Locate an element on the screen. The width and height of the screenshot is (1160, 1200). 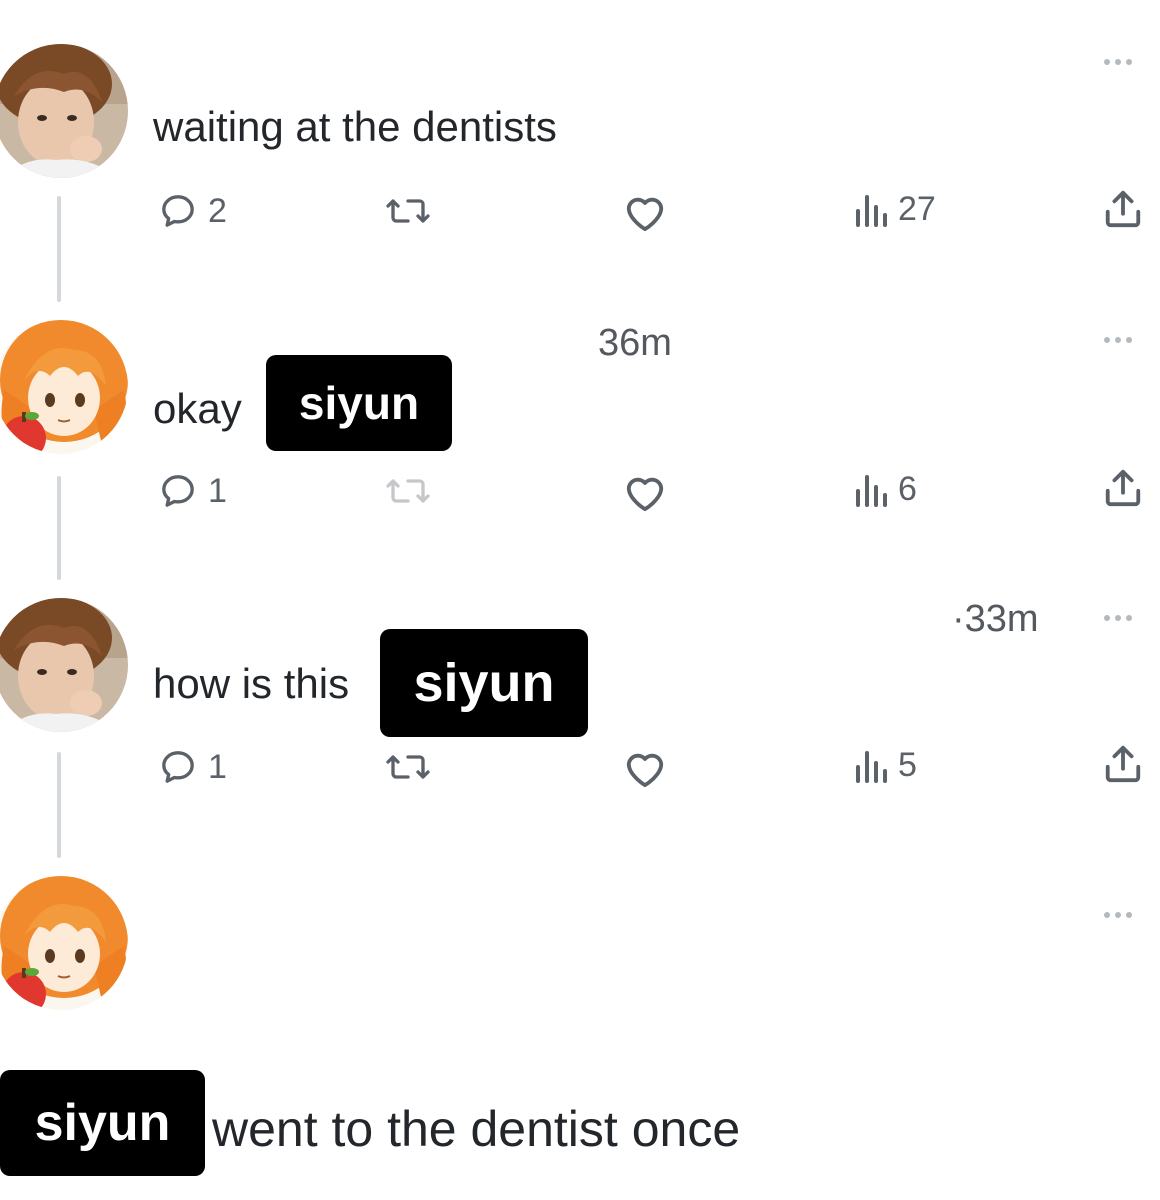
views-button: 27 is located at coordinates (895, 209).